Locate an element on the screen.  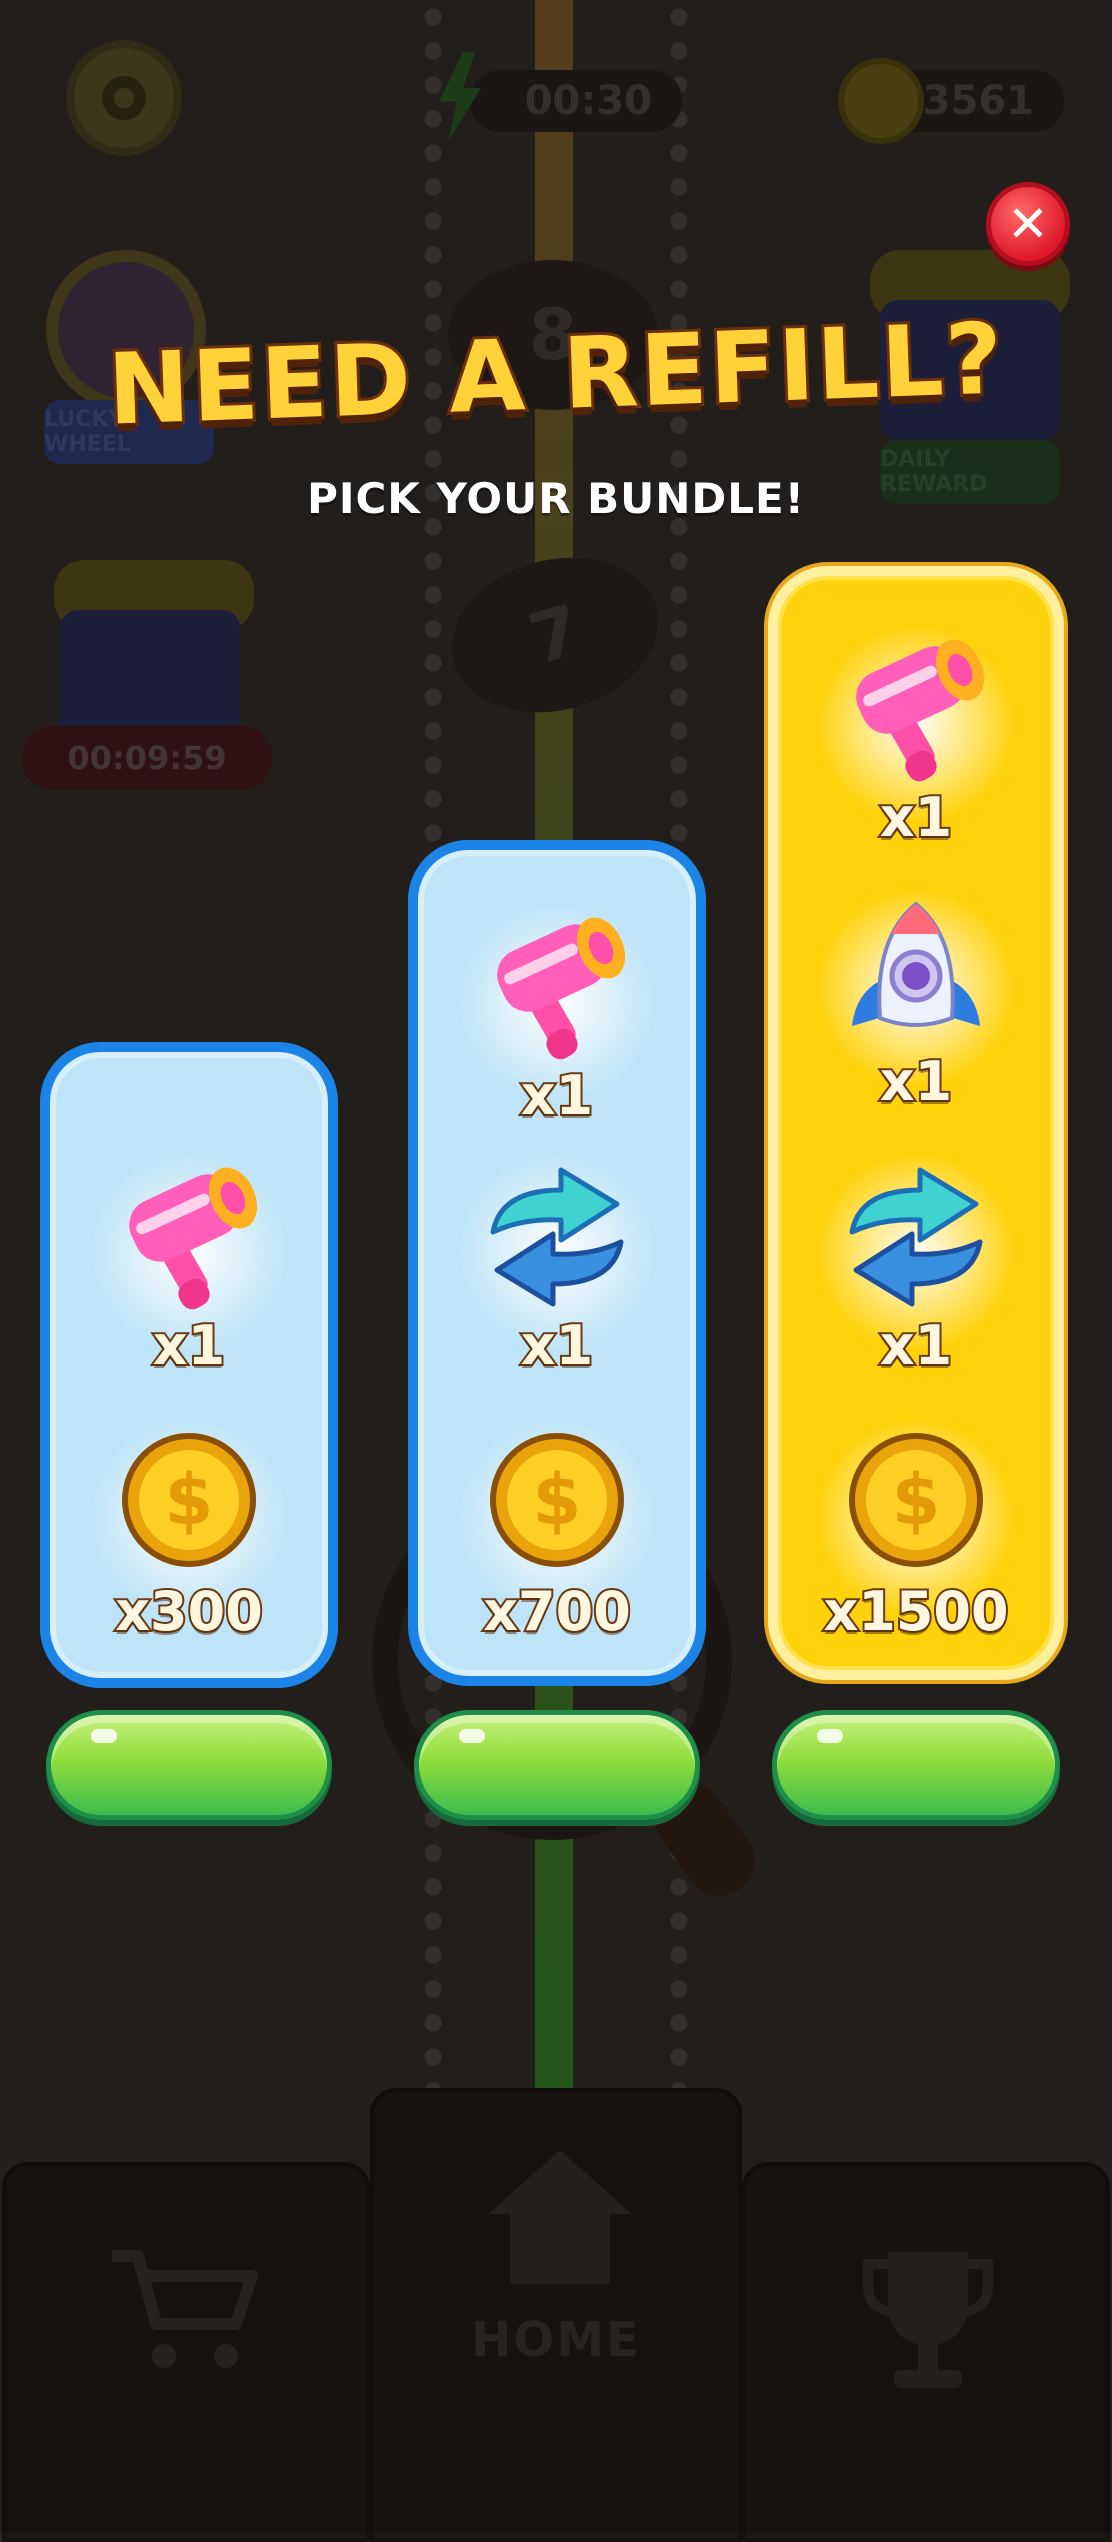
rocket-icon is located at coordinates (916, 964).